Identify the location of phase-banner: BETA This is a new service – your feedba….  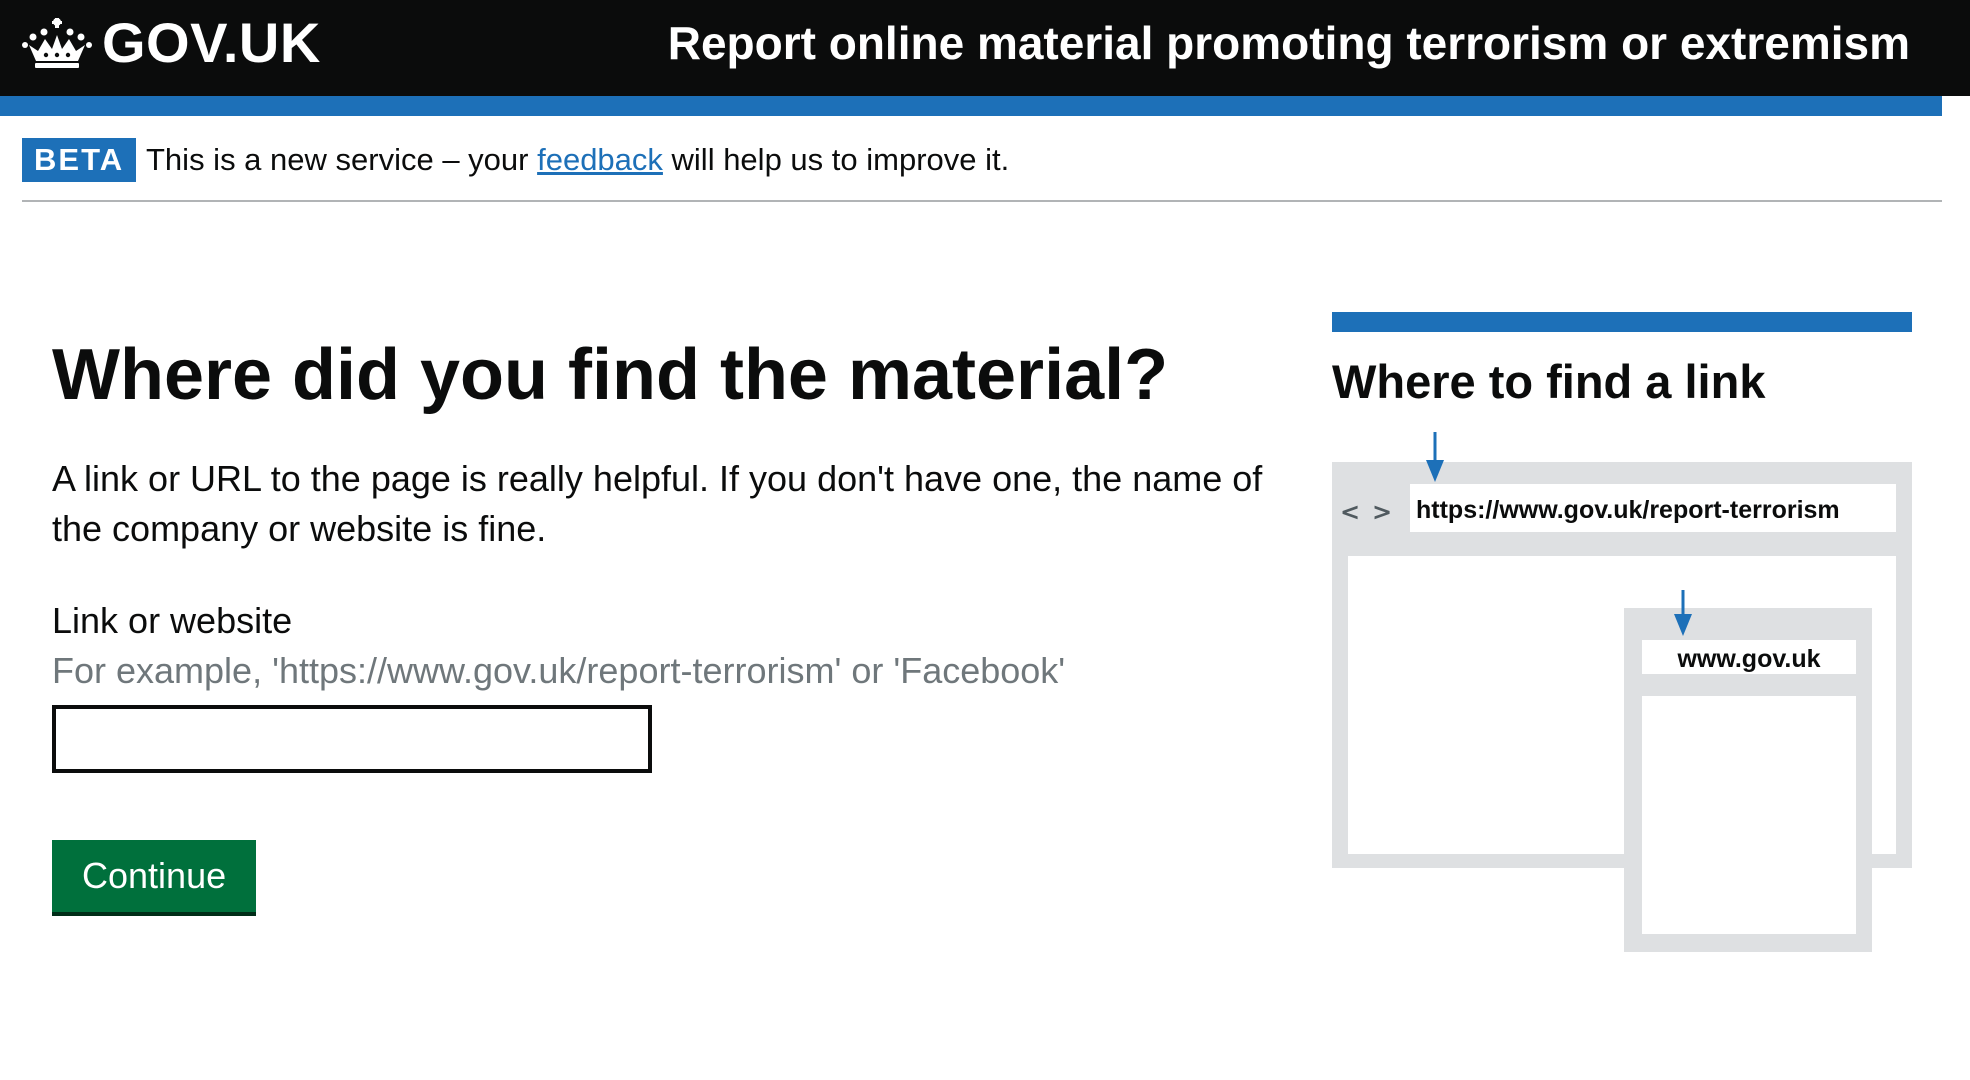
(982, 159).